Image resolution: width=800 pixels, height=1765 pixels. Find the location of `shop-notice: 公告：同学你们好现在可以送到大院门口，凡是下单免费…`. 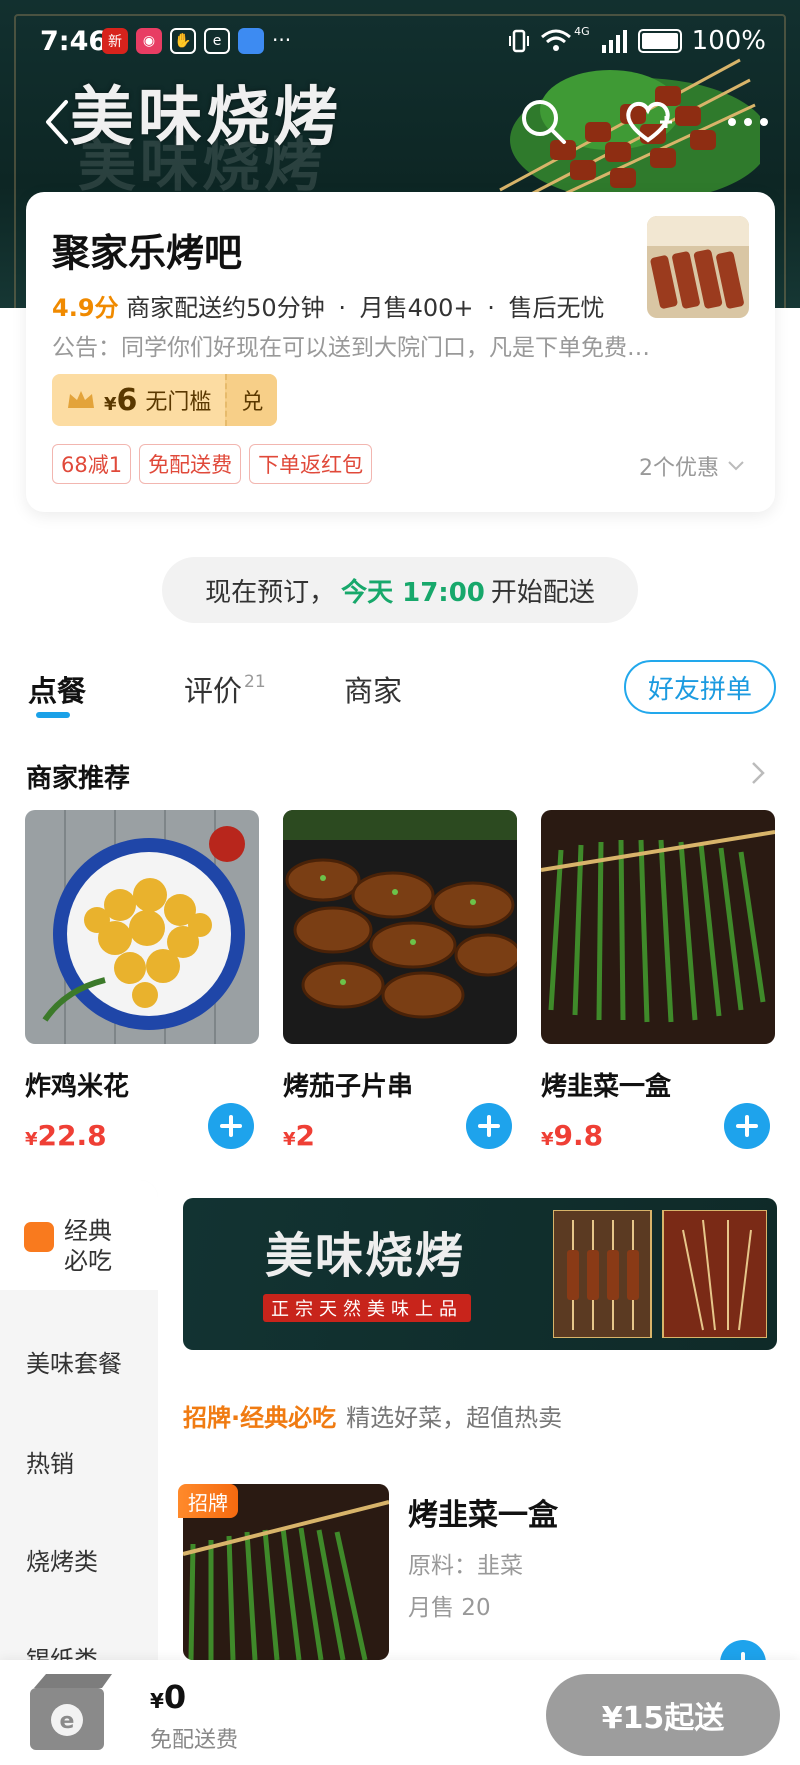

shop-notice: 公告：同学你们好现在可以送到大院门口，凡是下单免费… is located at coordinates (397, 345).